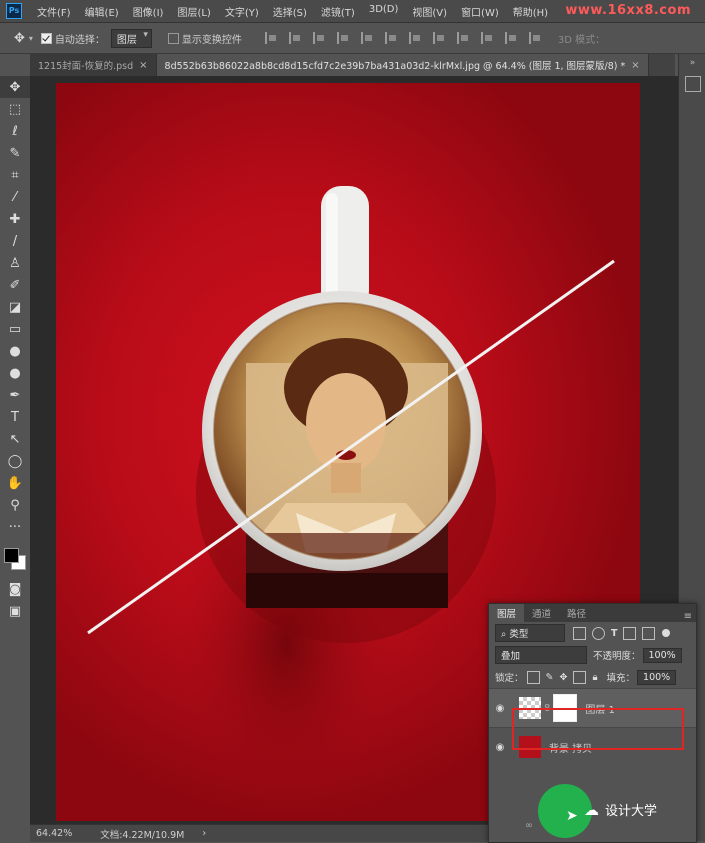 Image resolution: width=705 pixels, height=843 pixels. What do you see at coordinates (15, 241) in the screenshot?
I see `brush-tool-icon: /` at bounding box center [15, 241].